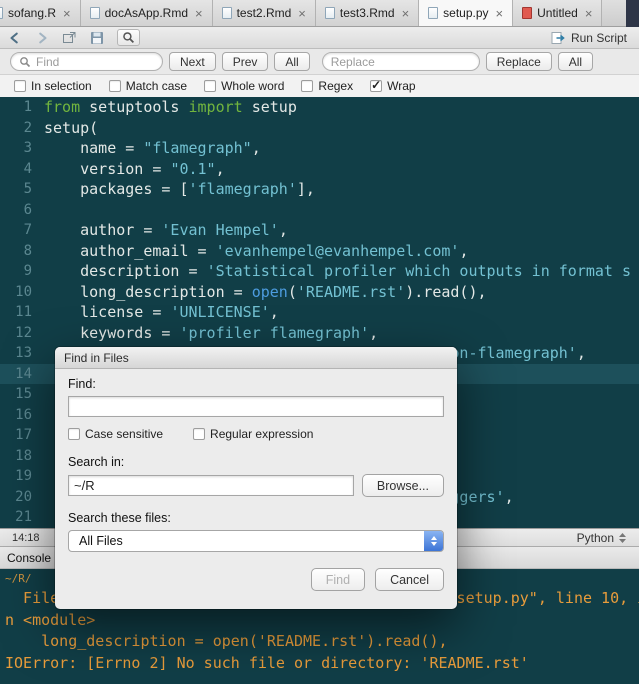 The width and height of the screenshot is (639, 684). I want to click on find-option-wrap: Wrap, so click(393, 85).